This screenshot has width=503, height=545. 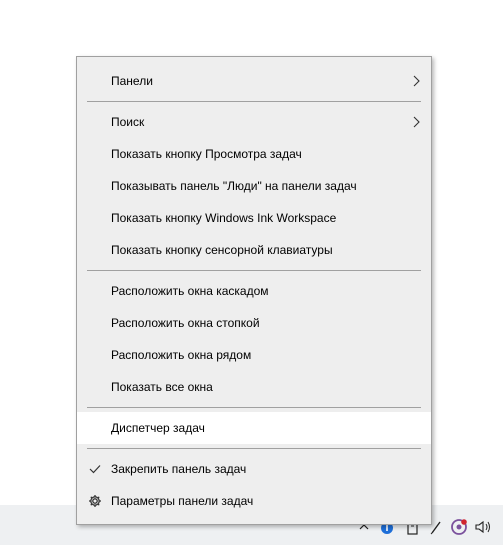 I want to click on menu-item-label: Закрепить панель задач, so click(x=179, y=469).